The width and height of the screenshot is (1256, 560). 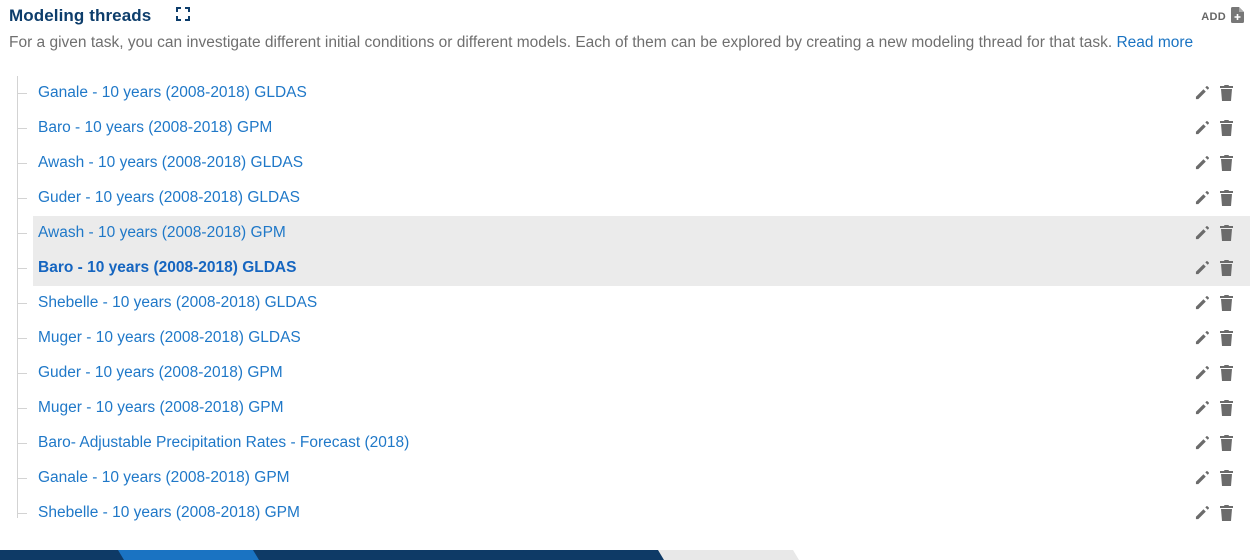 I want to click on thread-label: Muger - 10 years (2008-2018) GPM, so click(x=161, y=408).